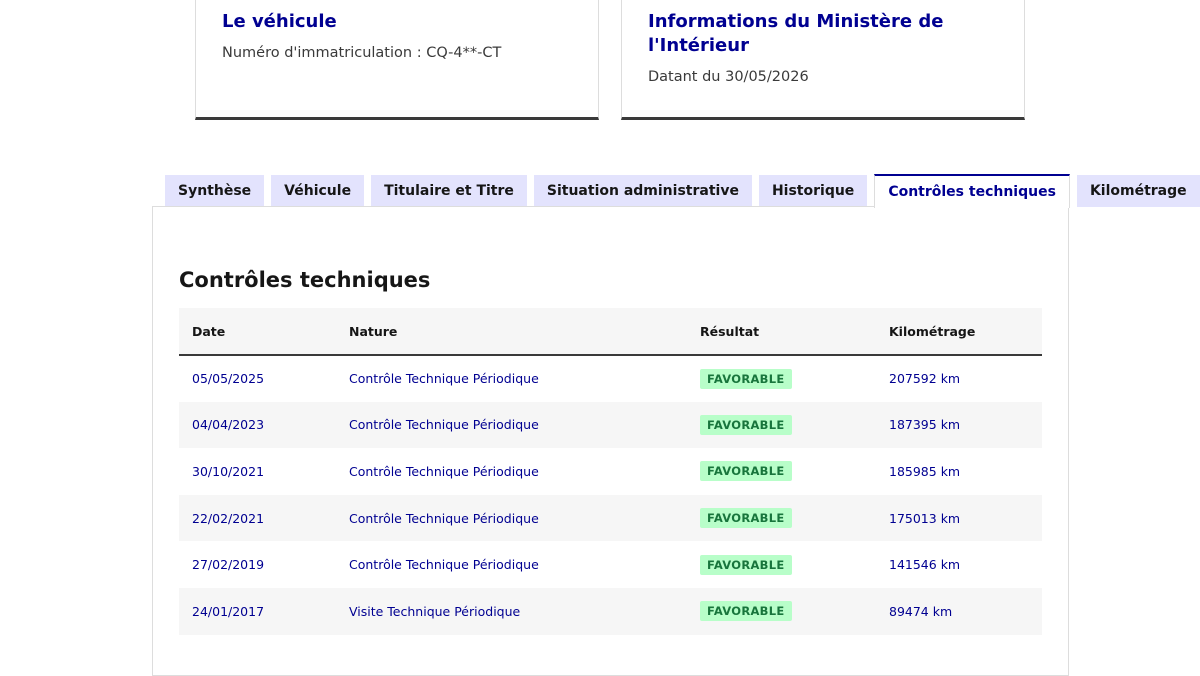  Describe the element at coordinates (730, 331) in the screenshot. I see `column-header-result: Résultat` at that location.